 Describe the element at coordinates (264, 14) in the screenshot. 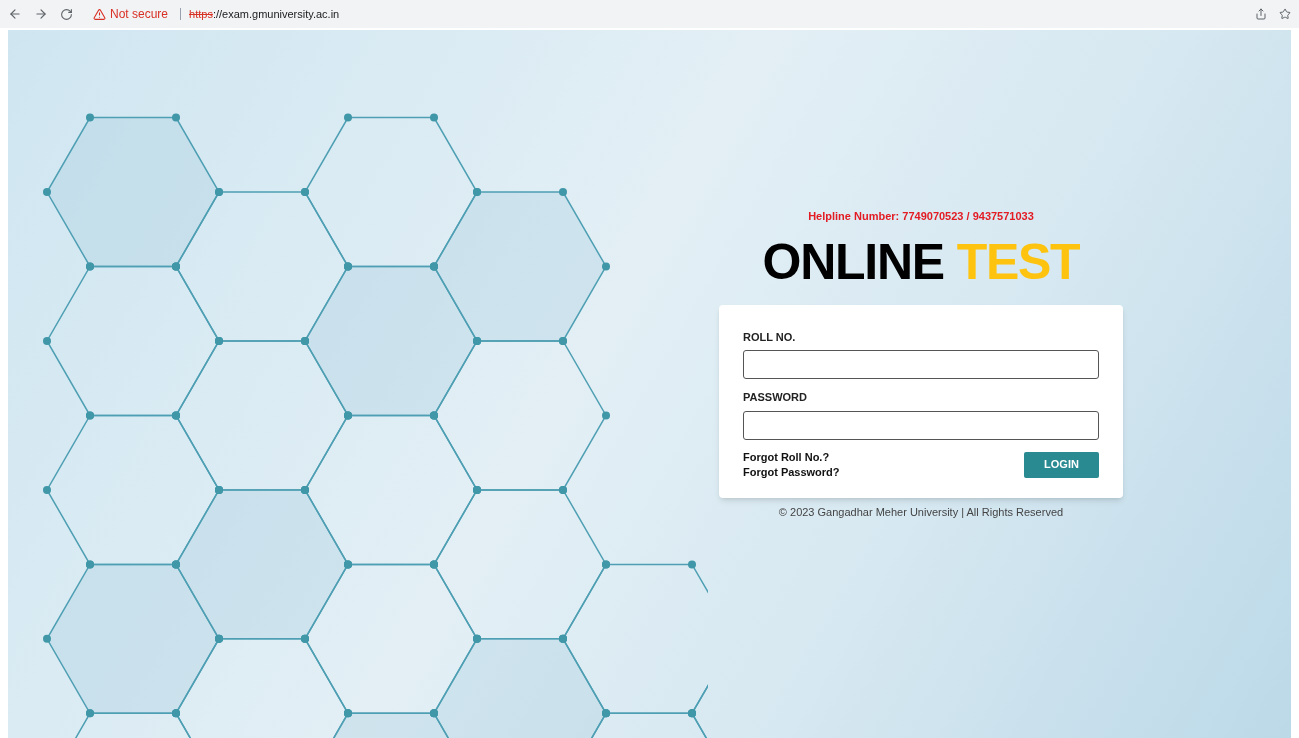

I see `address-url: https://exam.gmuniversity.ac.in` at that location.